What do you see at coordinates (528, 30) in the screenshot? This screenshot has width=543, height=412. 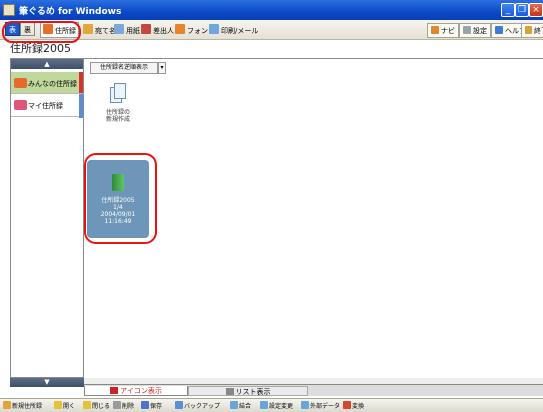 I see `exit-icon` at bounding box center [528, 30].